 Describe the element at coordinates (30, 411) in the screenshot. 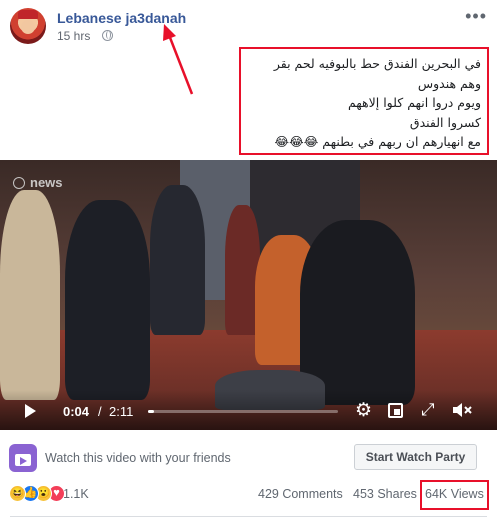

I see `play-icon` at that location.